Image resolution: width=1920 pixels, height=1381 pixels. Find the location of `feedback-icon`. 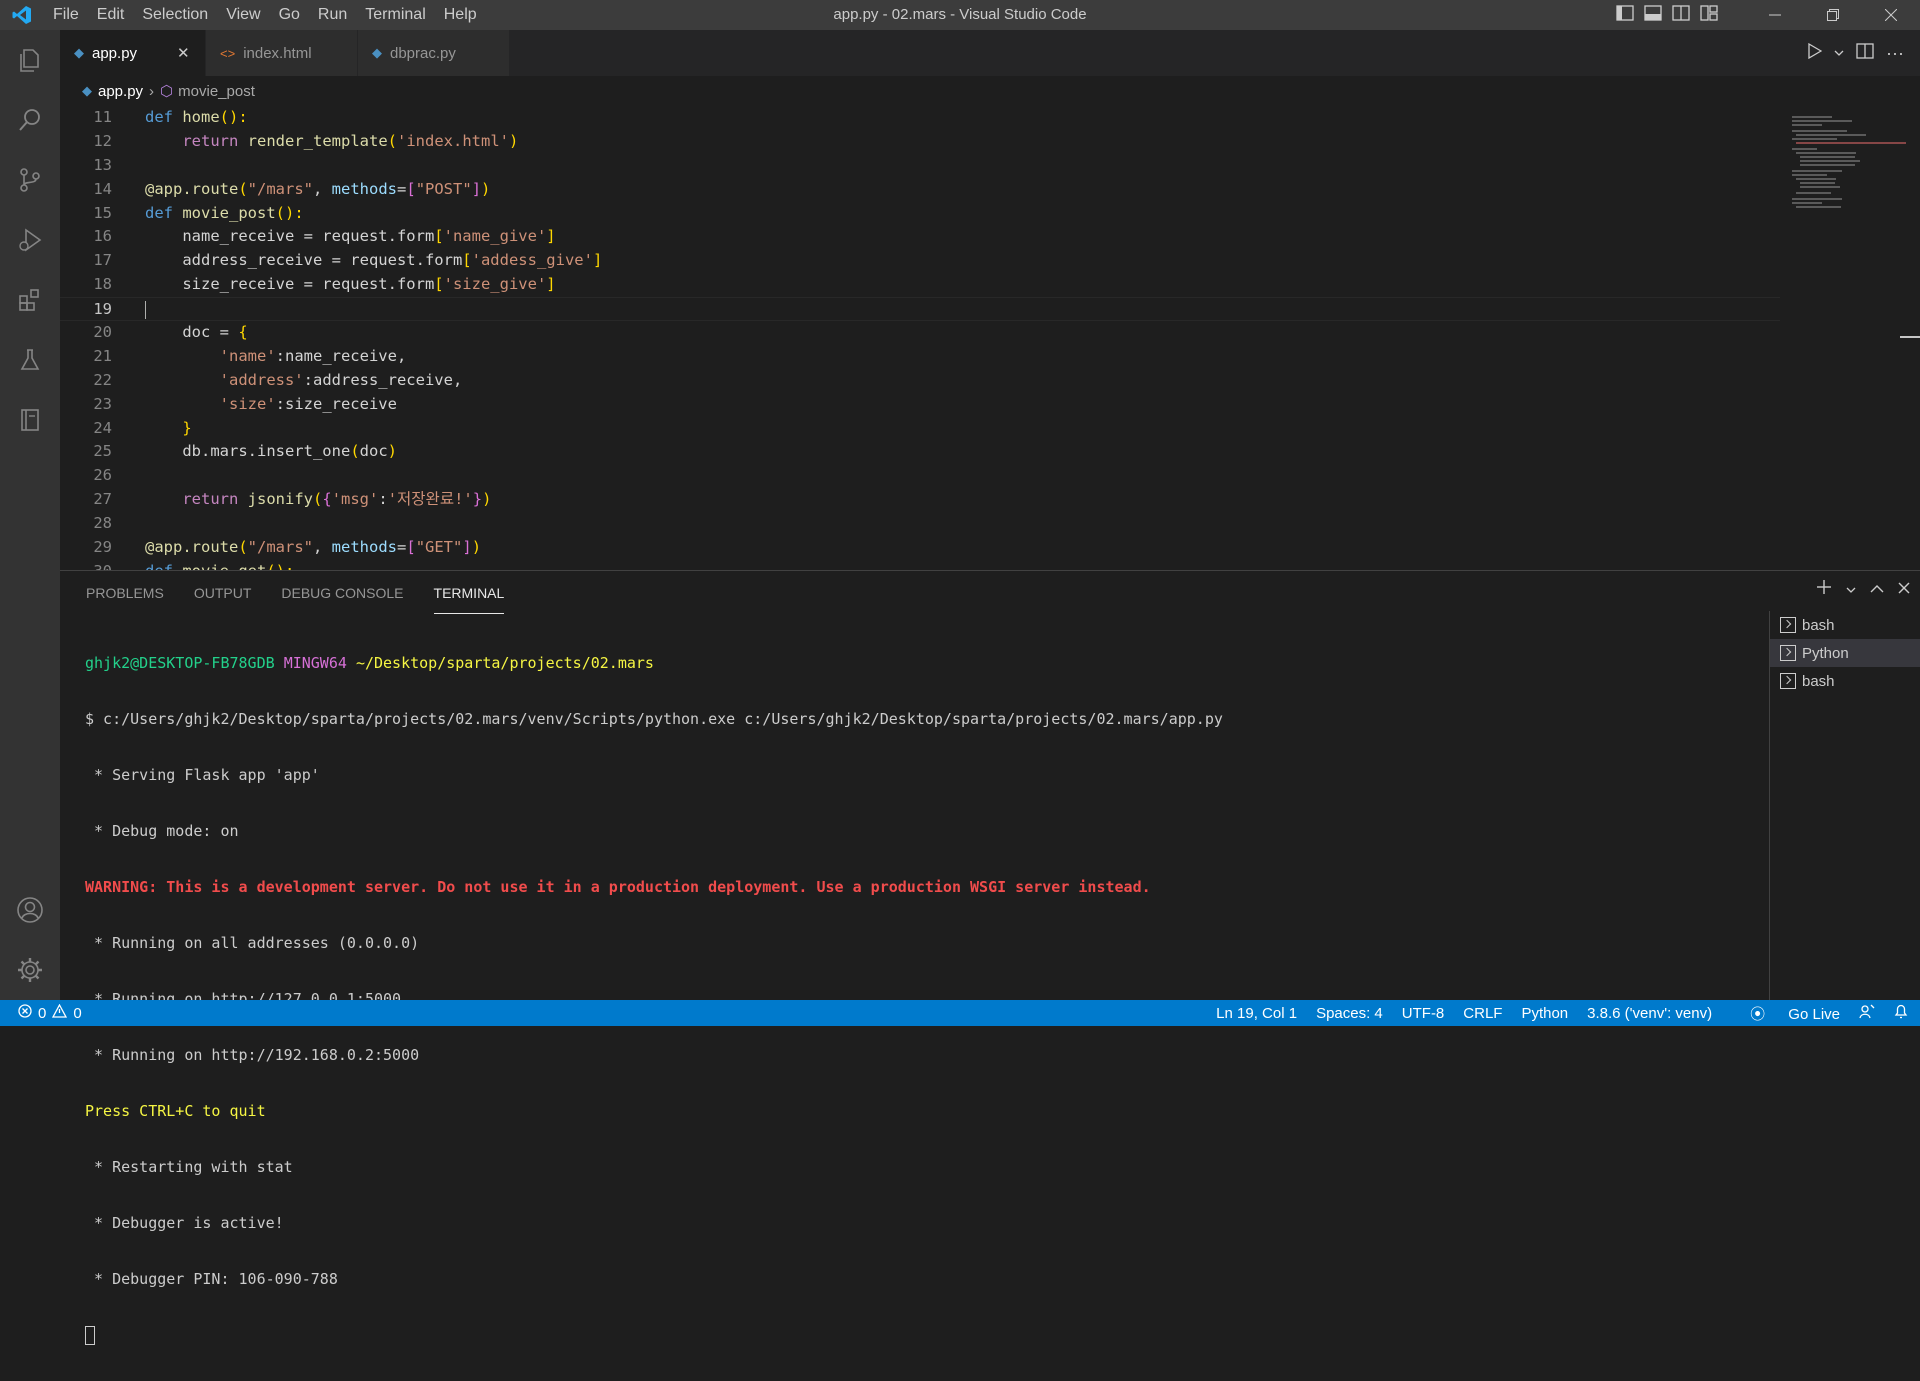

feedback-icon is located at coordinates (1867, 1013).